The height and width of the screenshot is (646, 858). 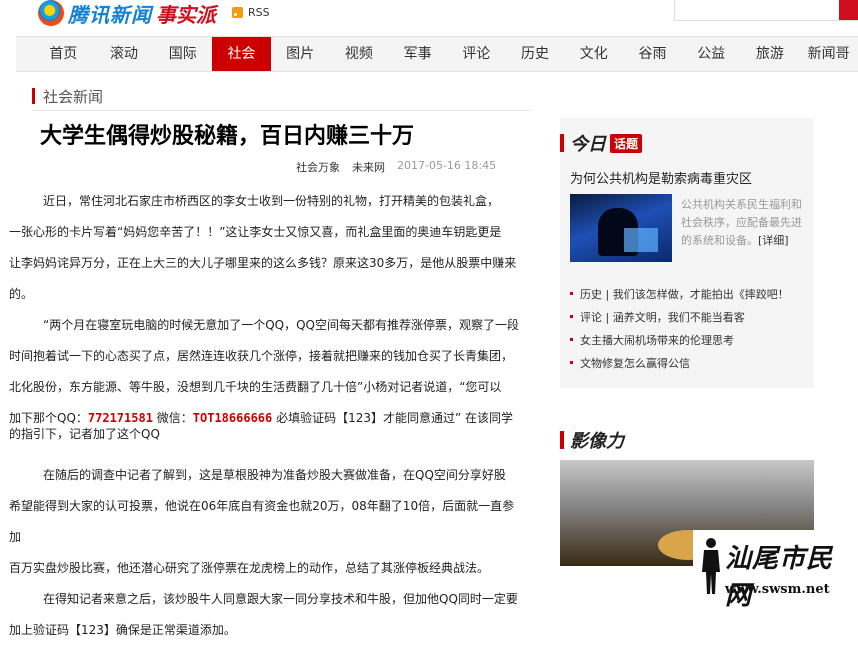 What do you see at coordinates (766, 10) in the screenshot?
I see `search-input` at bounding box center [766, 10].